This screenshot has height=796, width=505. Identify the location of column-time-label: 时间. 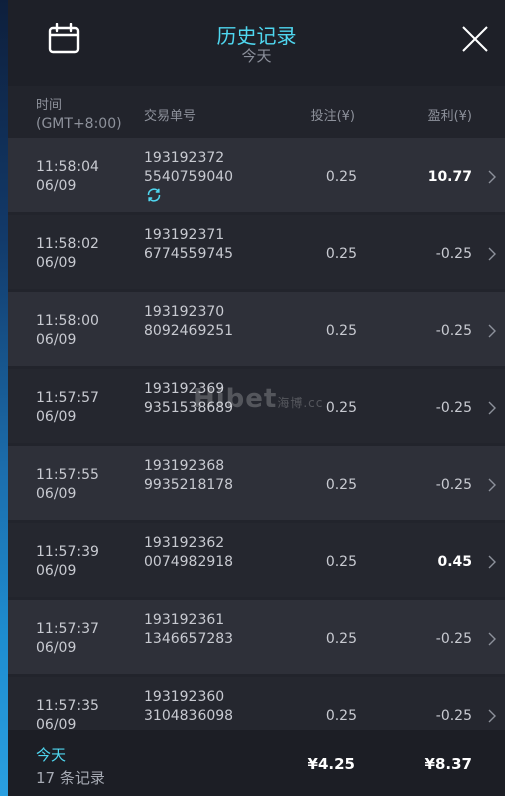
(49, 105).